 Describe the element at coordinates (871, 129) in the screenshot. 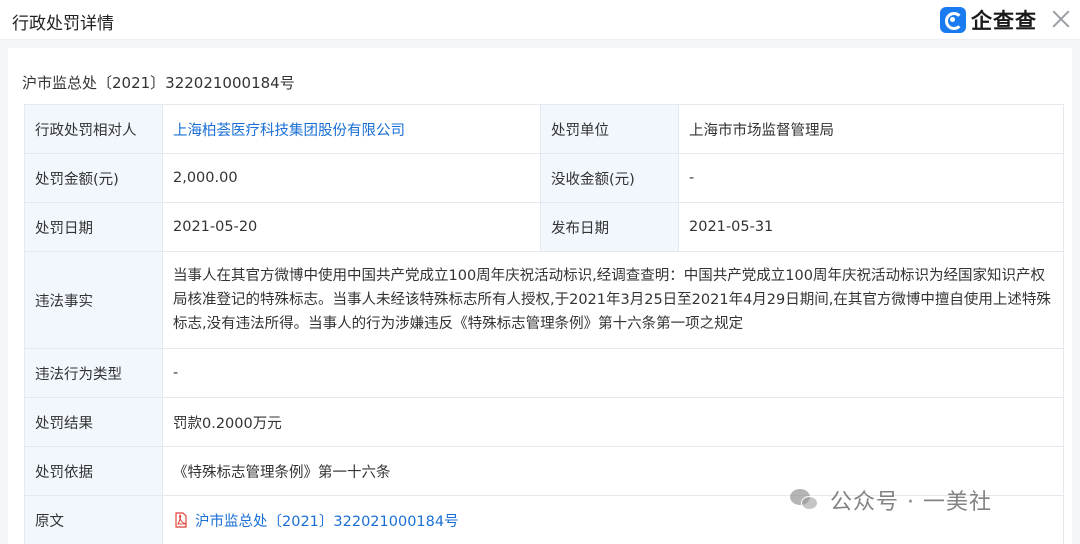

I see `authority-value: 上海市市场监督管理局` at that location.